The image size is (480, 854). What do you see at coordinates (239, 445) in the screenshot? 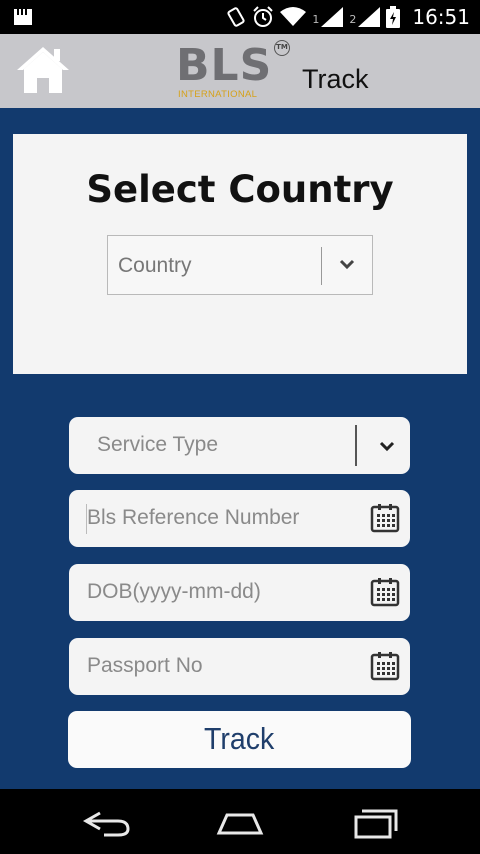
I see `service-type-dropdown: Service Type` at bounding box center [239, 445].